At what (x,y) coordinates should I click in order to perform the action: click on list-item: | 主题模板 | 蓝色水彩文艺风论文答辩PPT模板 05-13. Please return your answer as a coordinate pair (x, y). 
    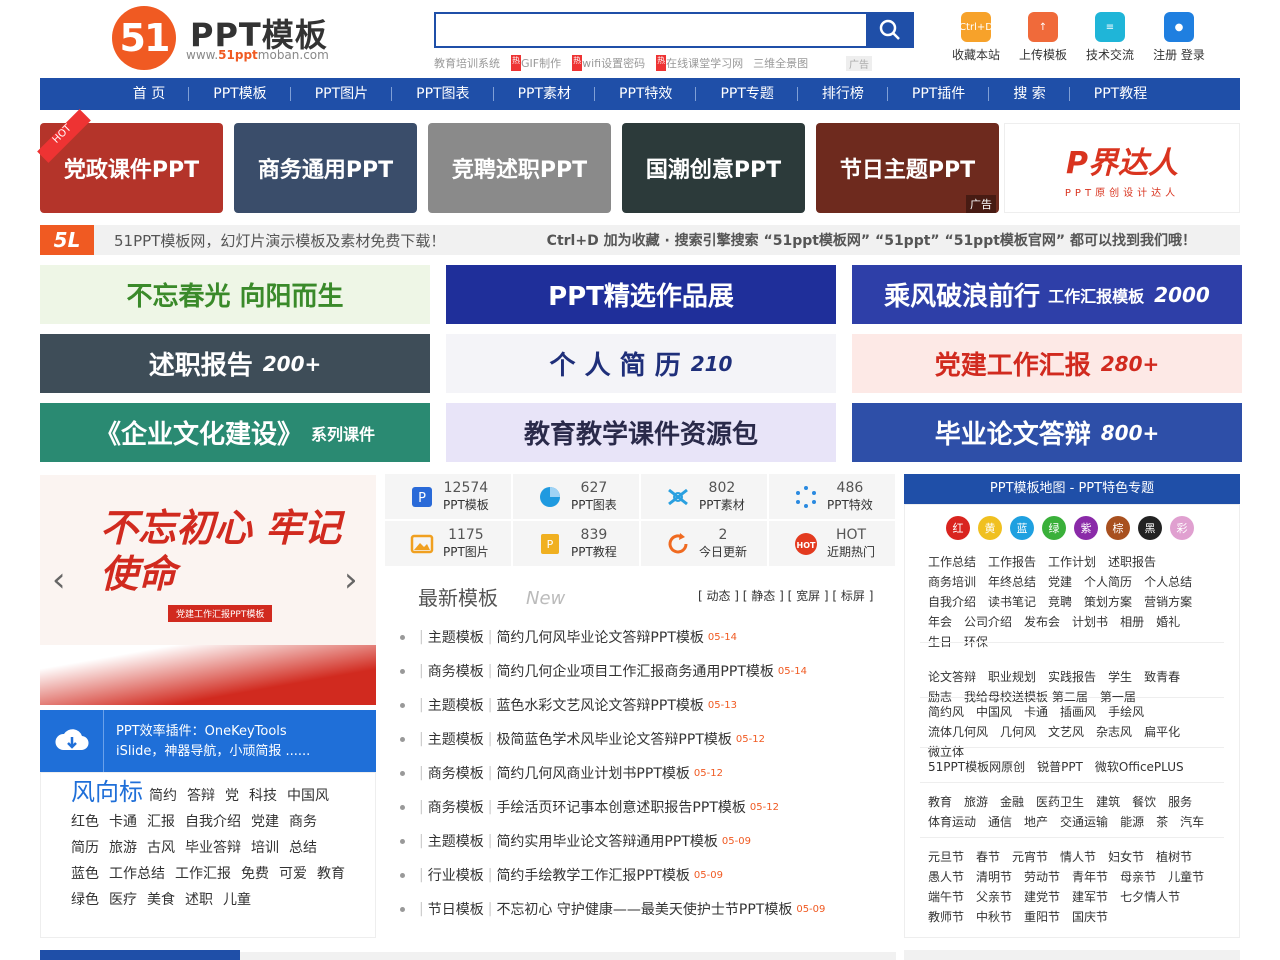
    Looking at the image, I should click on (640, 705).